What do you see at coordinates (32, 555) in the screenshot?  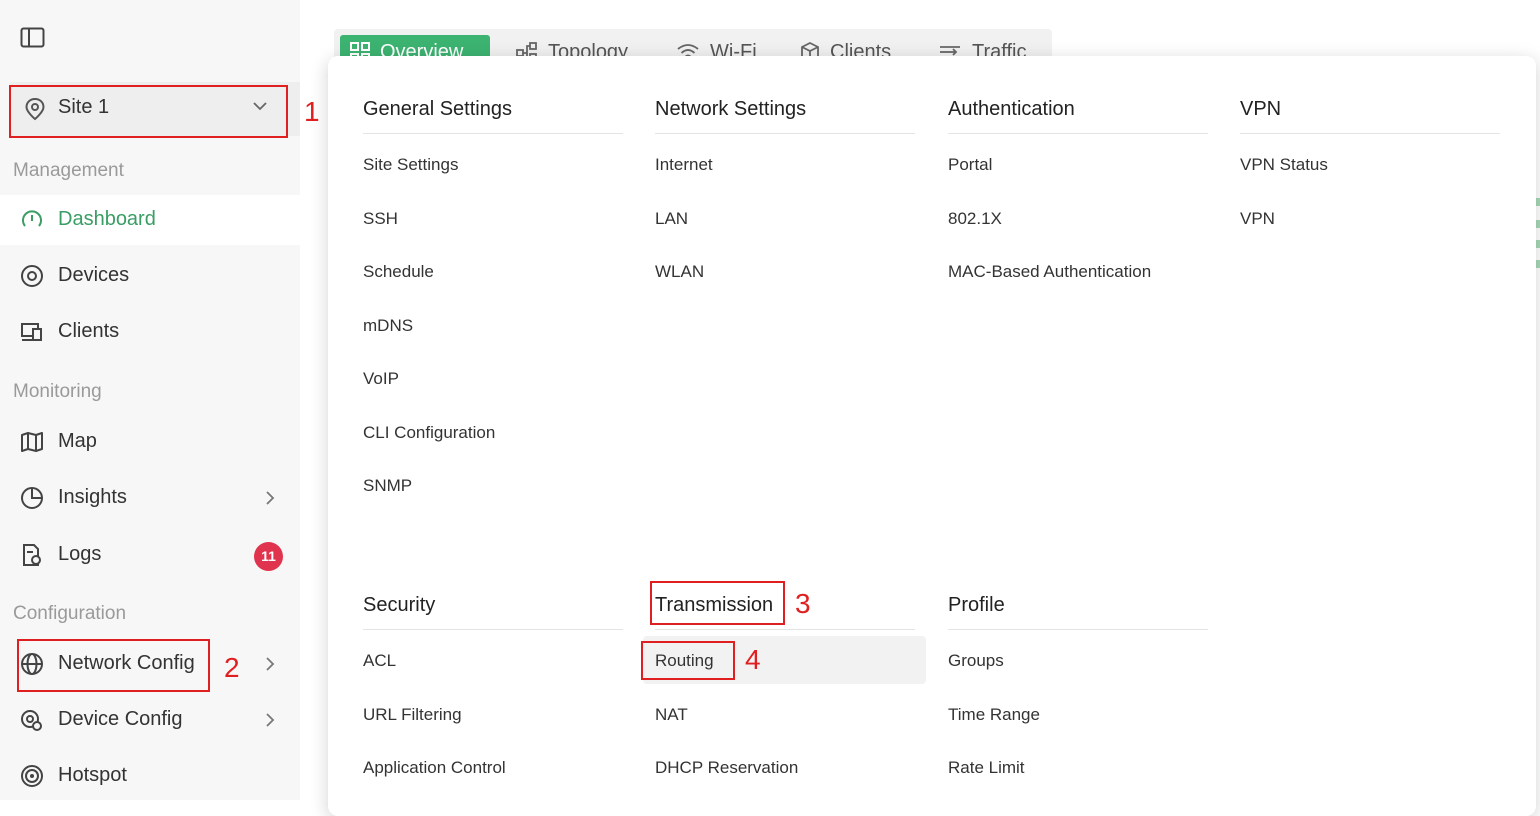 I see `logs-document-icon` at bounding box center [32, 555].